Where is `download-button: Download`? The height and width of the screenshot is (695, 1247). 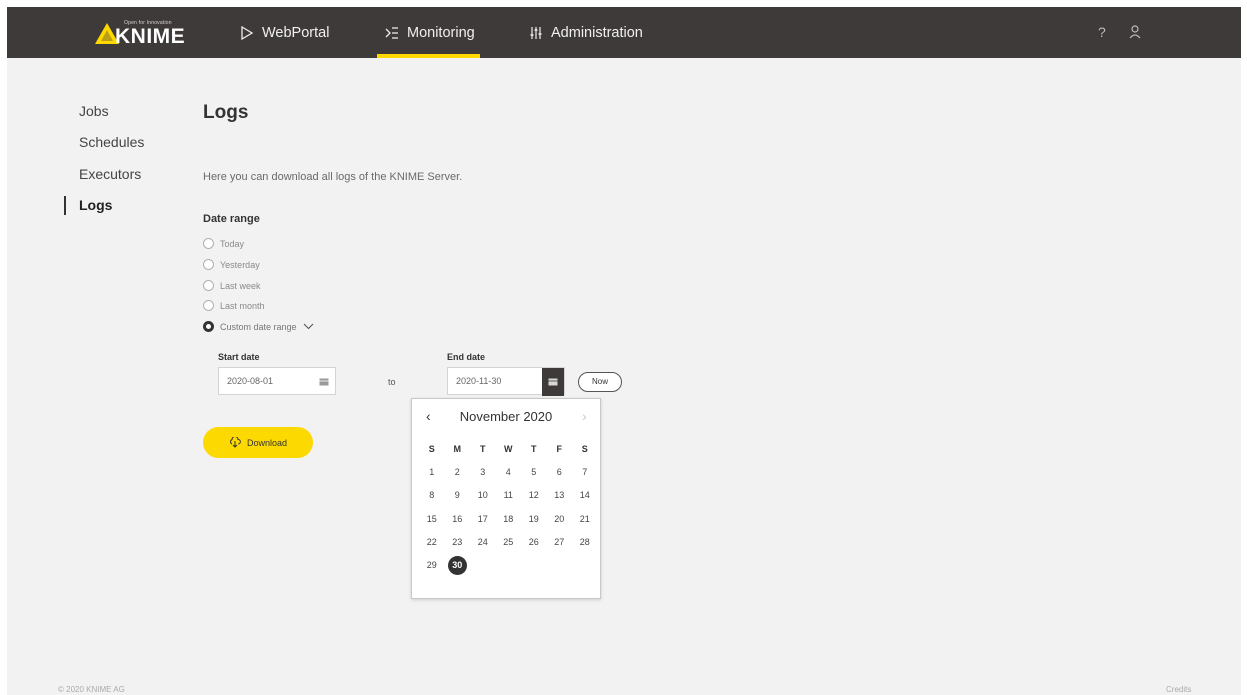
download-button: Download is located at coordinates (258, 442).